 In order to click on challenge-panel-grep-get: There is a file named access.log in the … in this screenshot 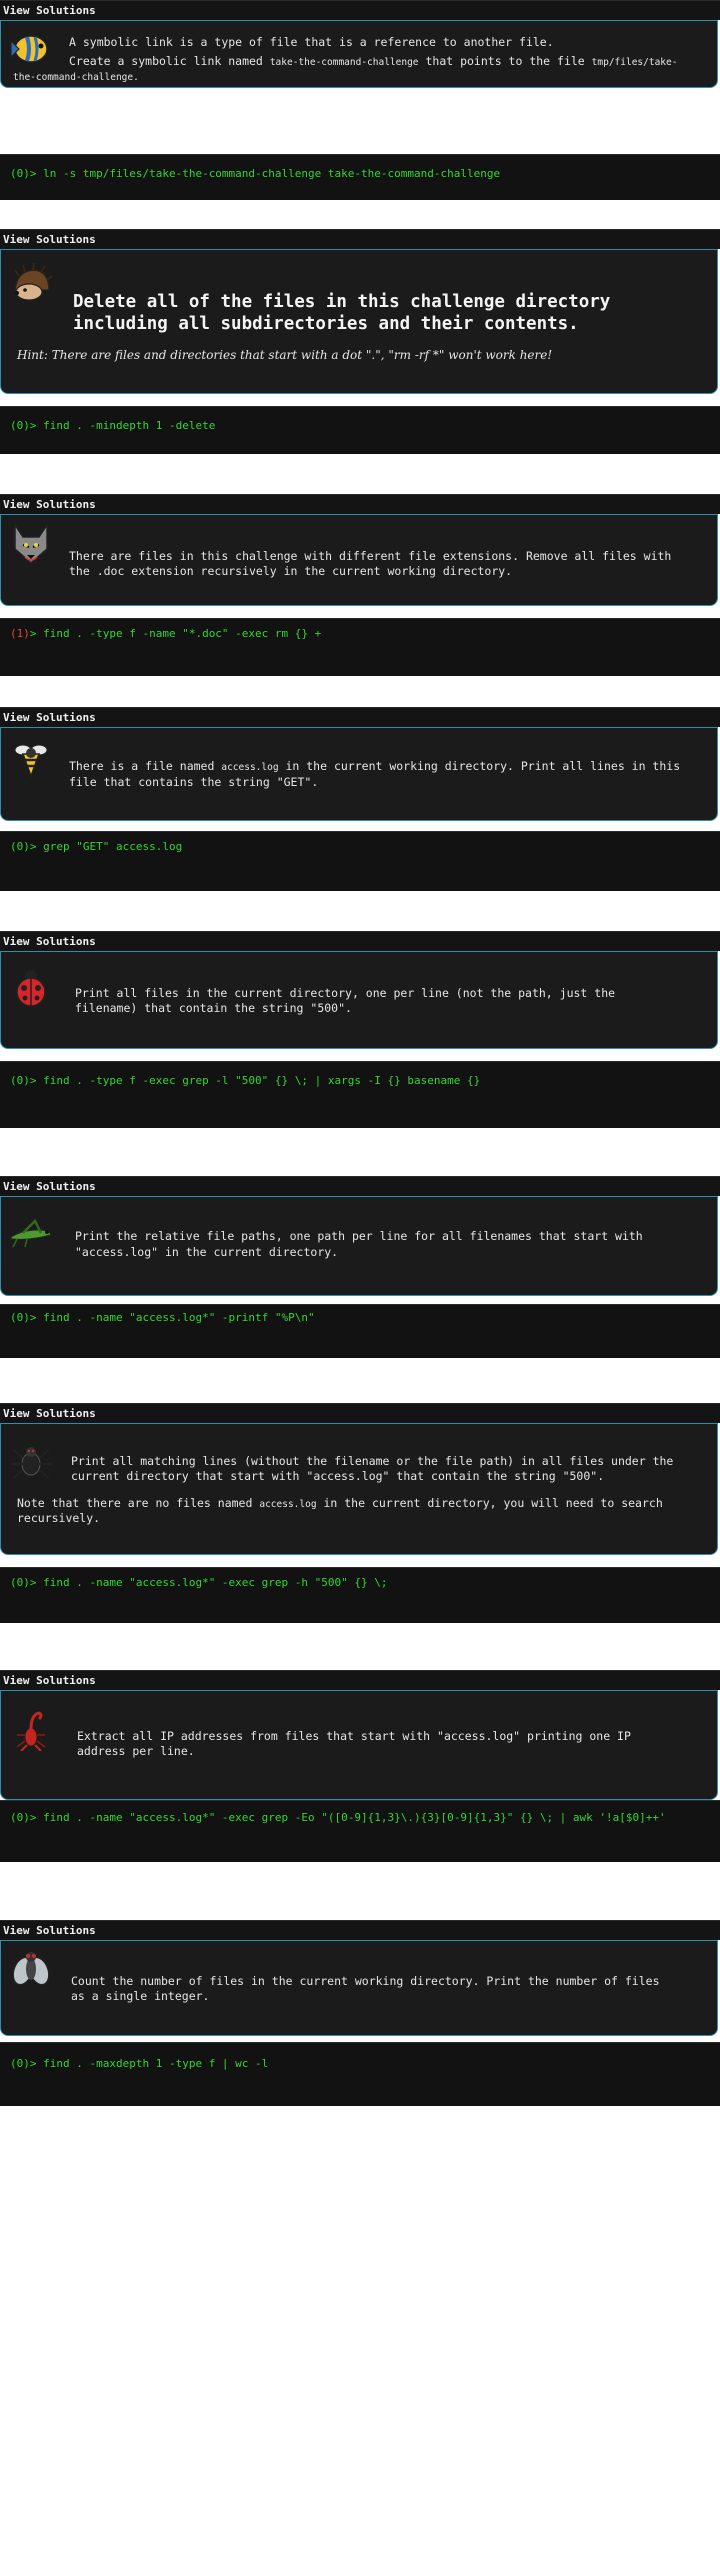, I will do `click(359, 774)`.